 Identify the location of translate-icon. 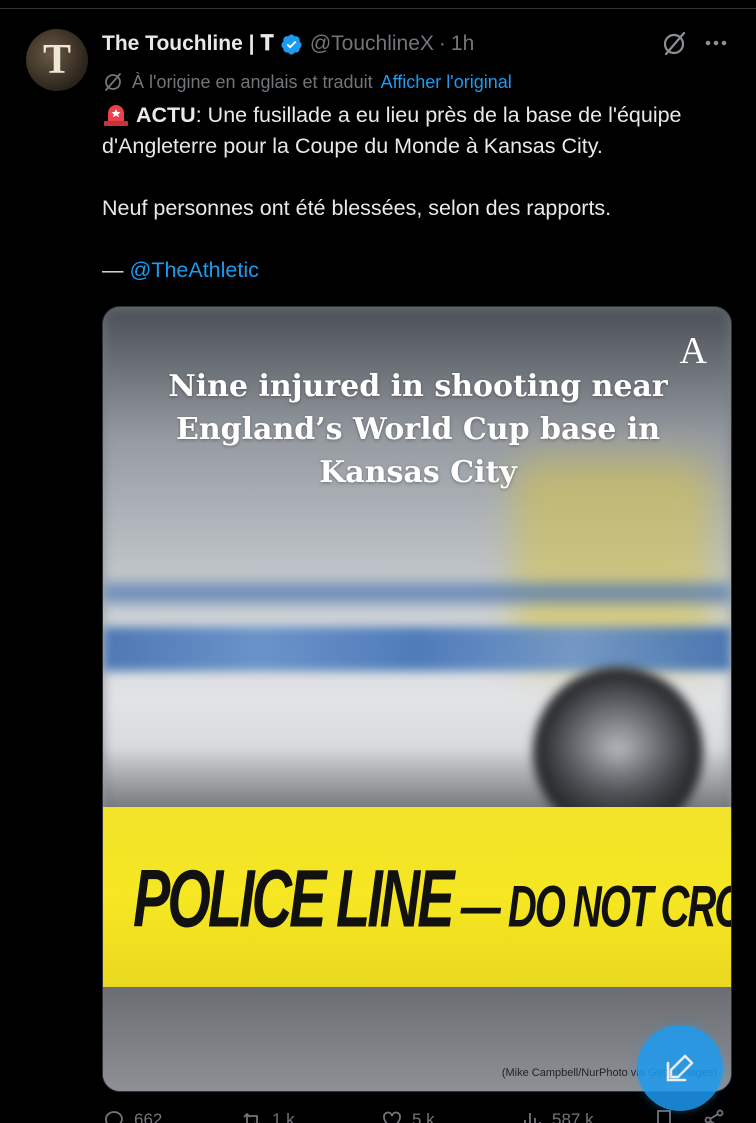
(113, 82).